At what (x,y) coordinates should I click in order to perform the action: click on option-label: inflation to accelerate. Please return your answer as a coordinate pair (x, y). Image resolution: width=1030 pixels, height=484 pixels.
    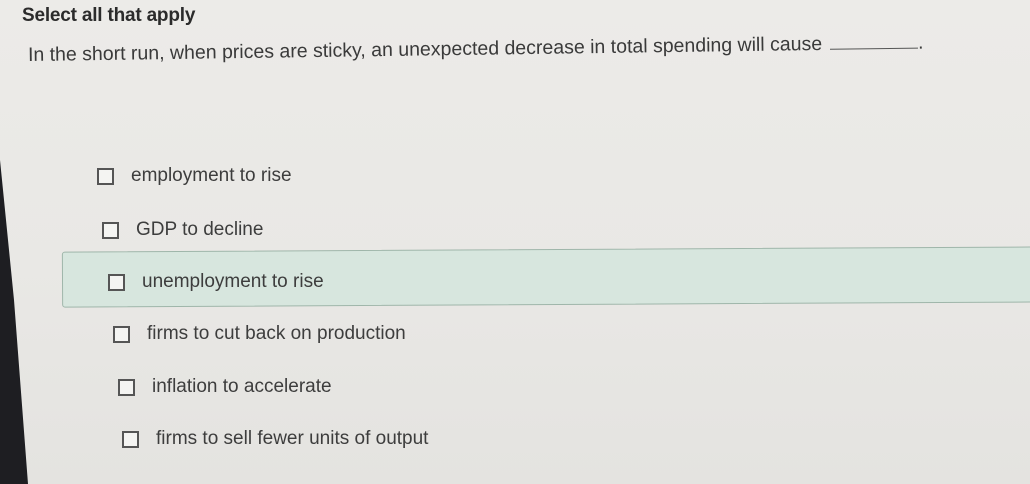
    Looking at the image, I should click on (242, 386).